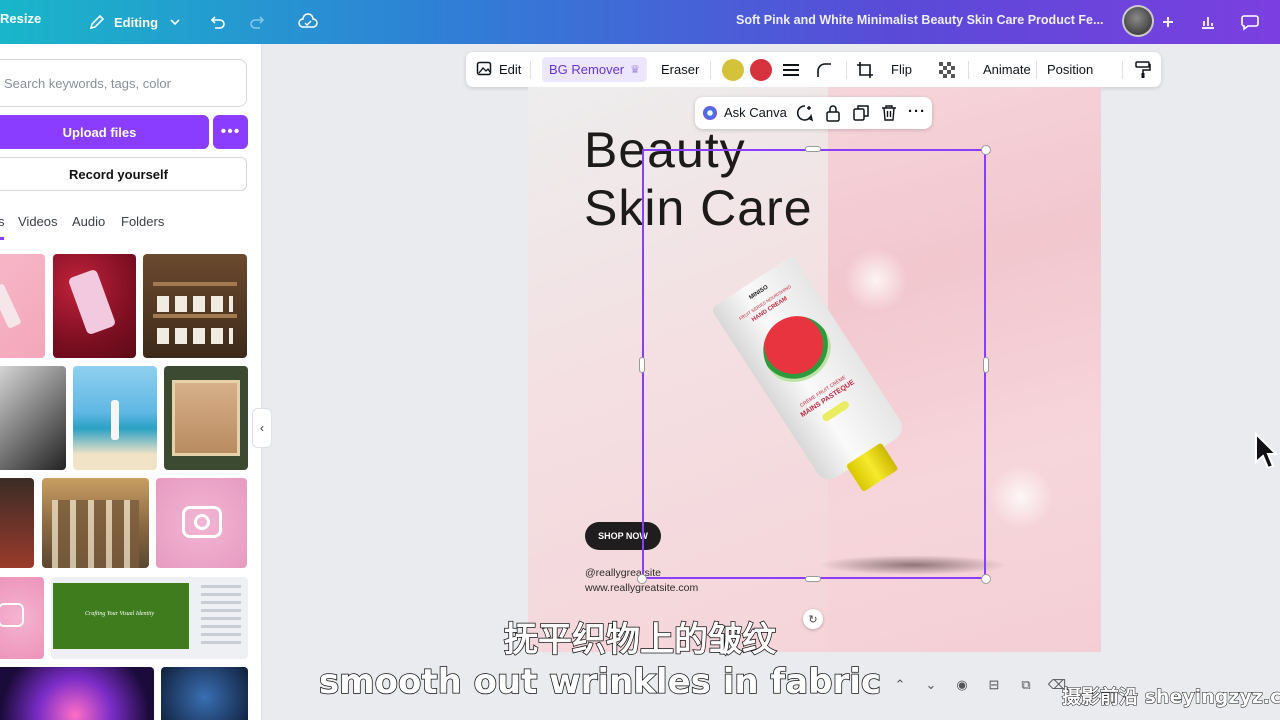  I want to click on crown-icon: ♛, so click(635, 70).